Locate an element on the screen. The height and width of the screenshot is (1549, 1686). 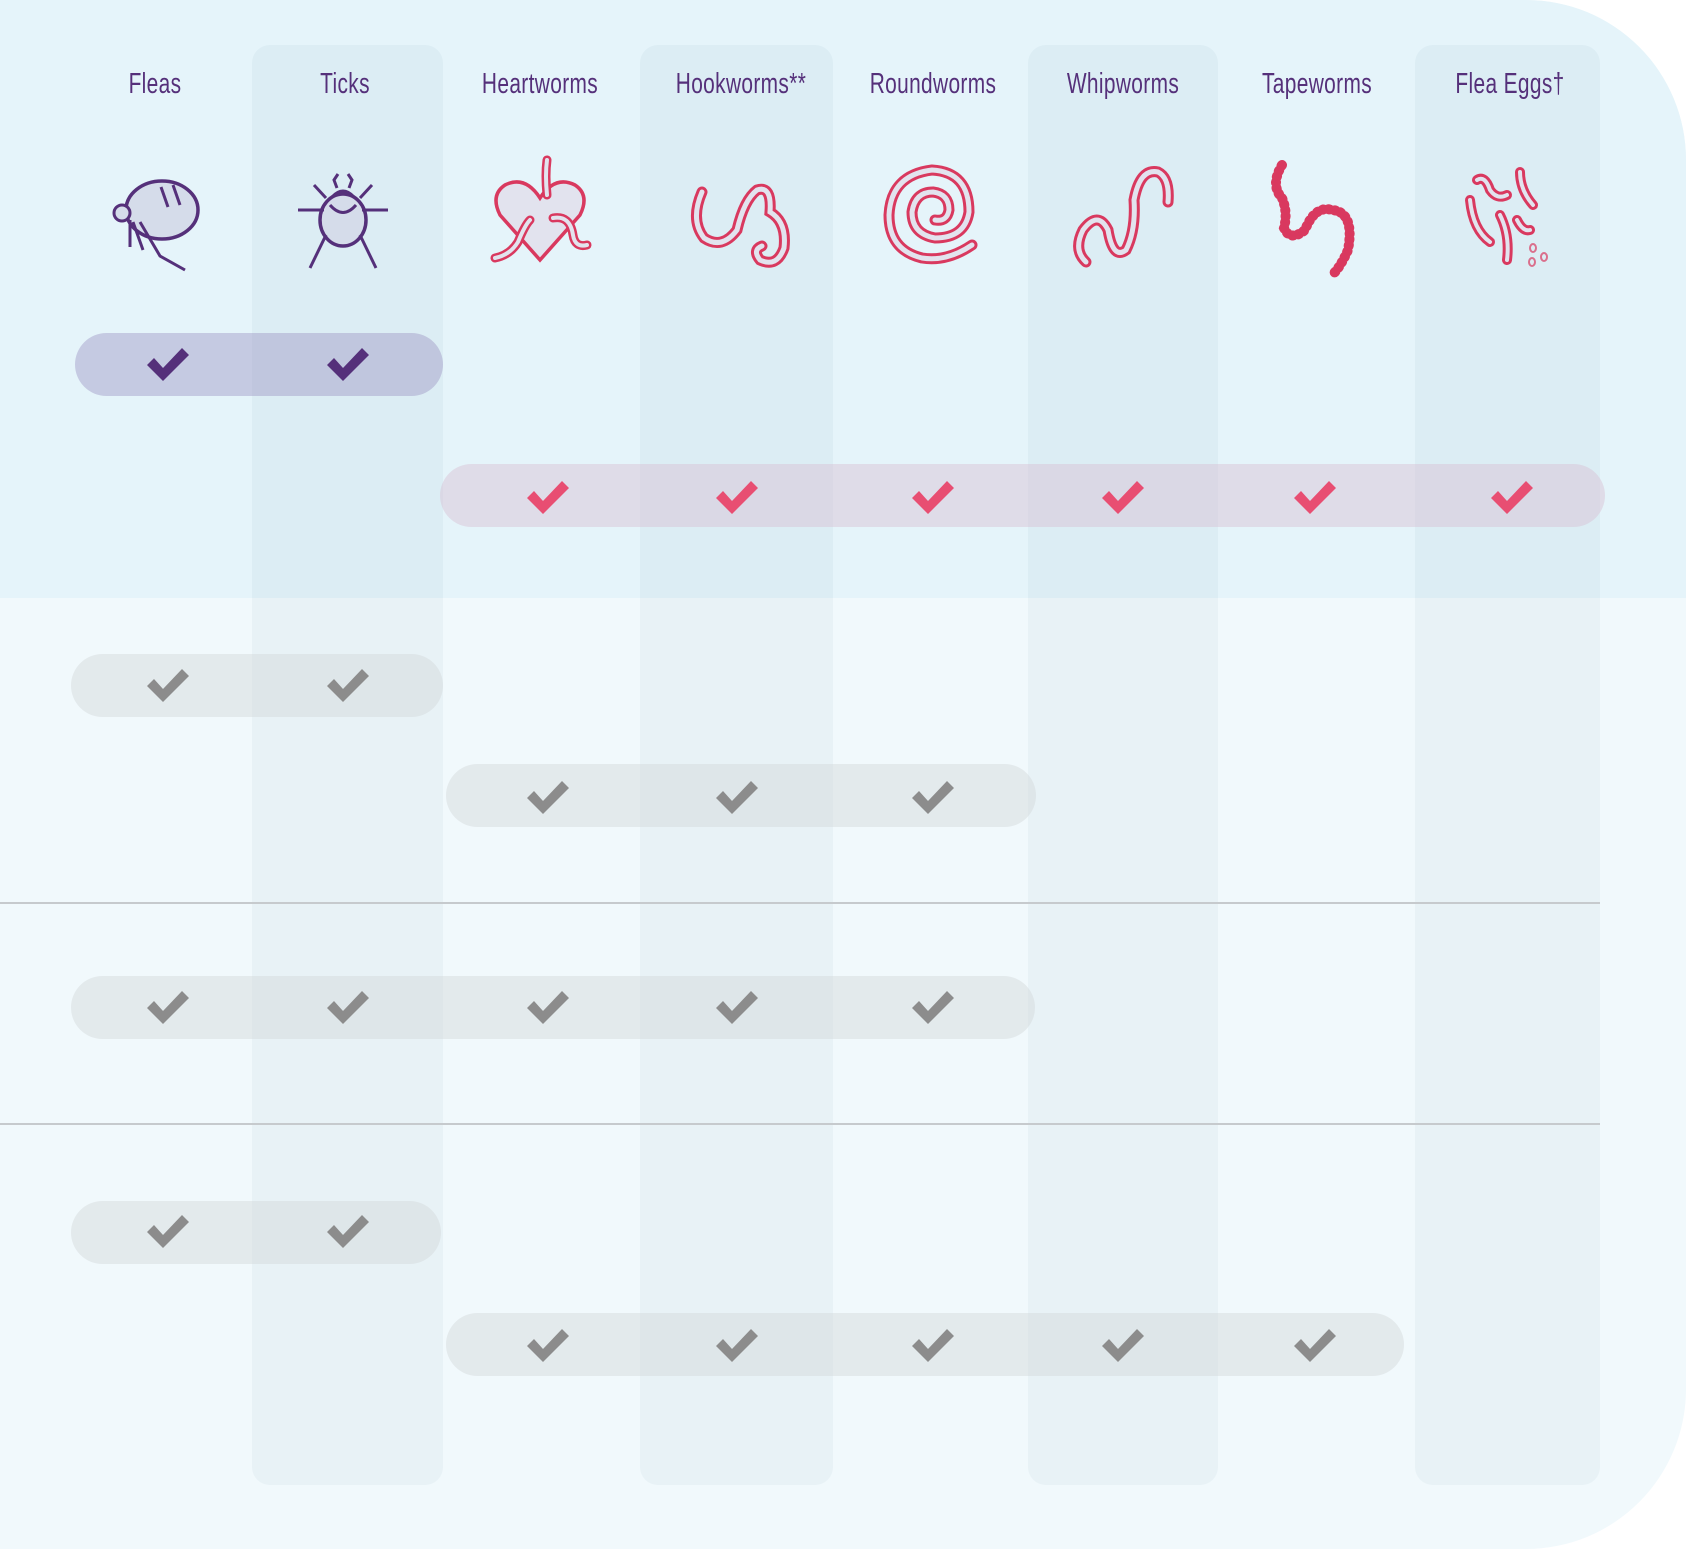
column-header-tapeworms: Tapeworms is located at coordinates (1317, 84).